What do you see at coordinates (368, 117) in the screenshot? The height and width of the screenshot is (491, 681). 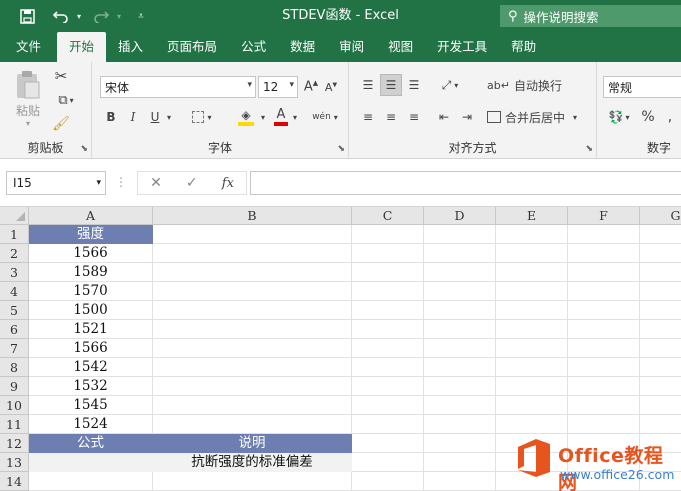 I see `align-left-button: ≡` at bounding box center [368, 117].